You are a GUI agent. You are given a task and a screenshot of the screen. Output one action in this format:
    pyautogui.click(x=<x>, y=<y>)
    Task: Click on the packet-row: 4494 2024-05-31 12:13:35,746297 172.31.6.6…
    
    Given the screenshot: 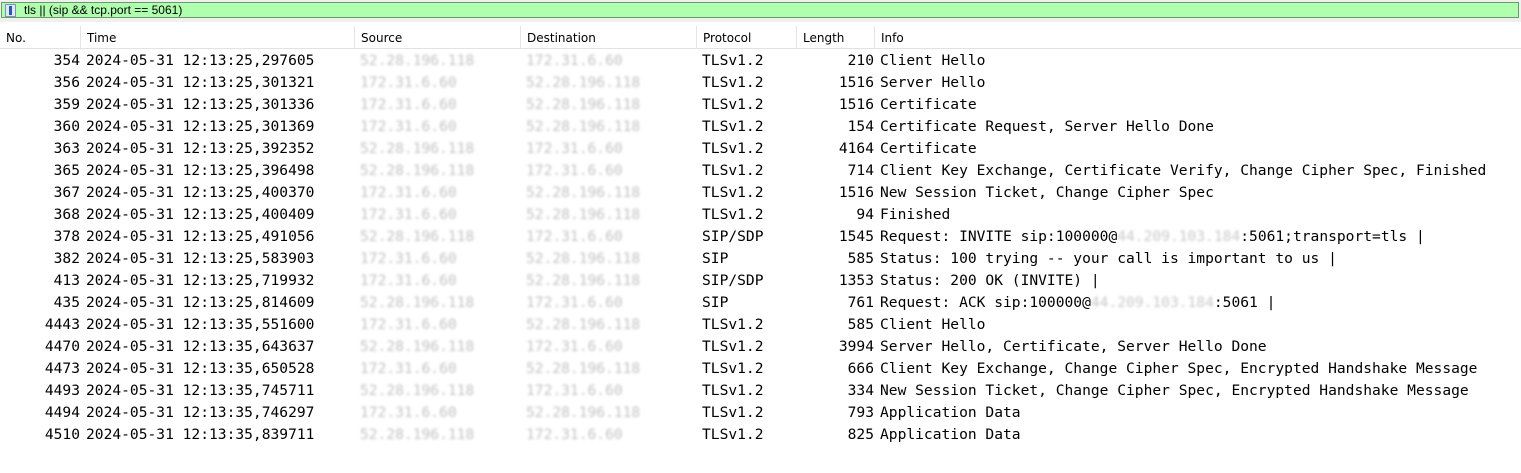 What is the action you would take?
    pyautogui.click(x=760, y=413)
    